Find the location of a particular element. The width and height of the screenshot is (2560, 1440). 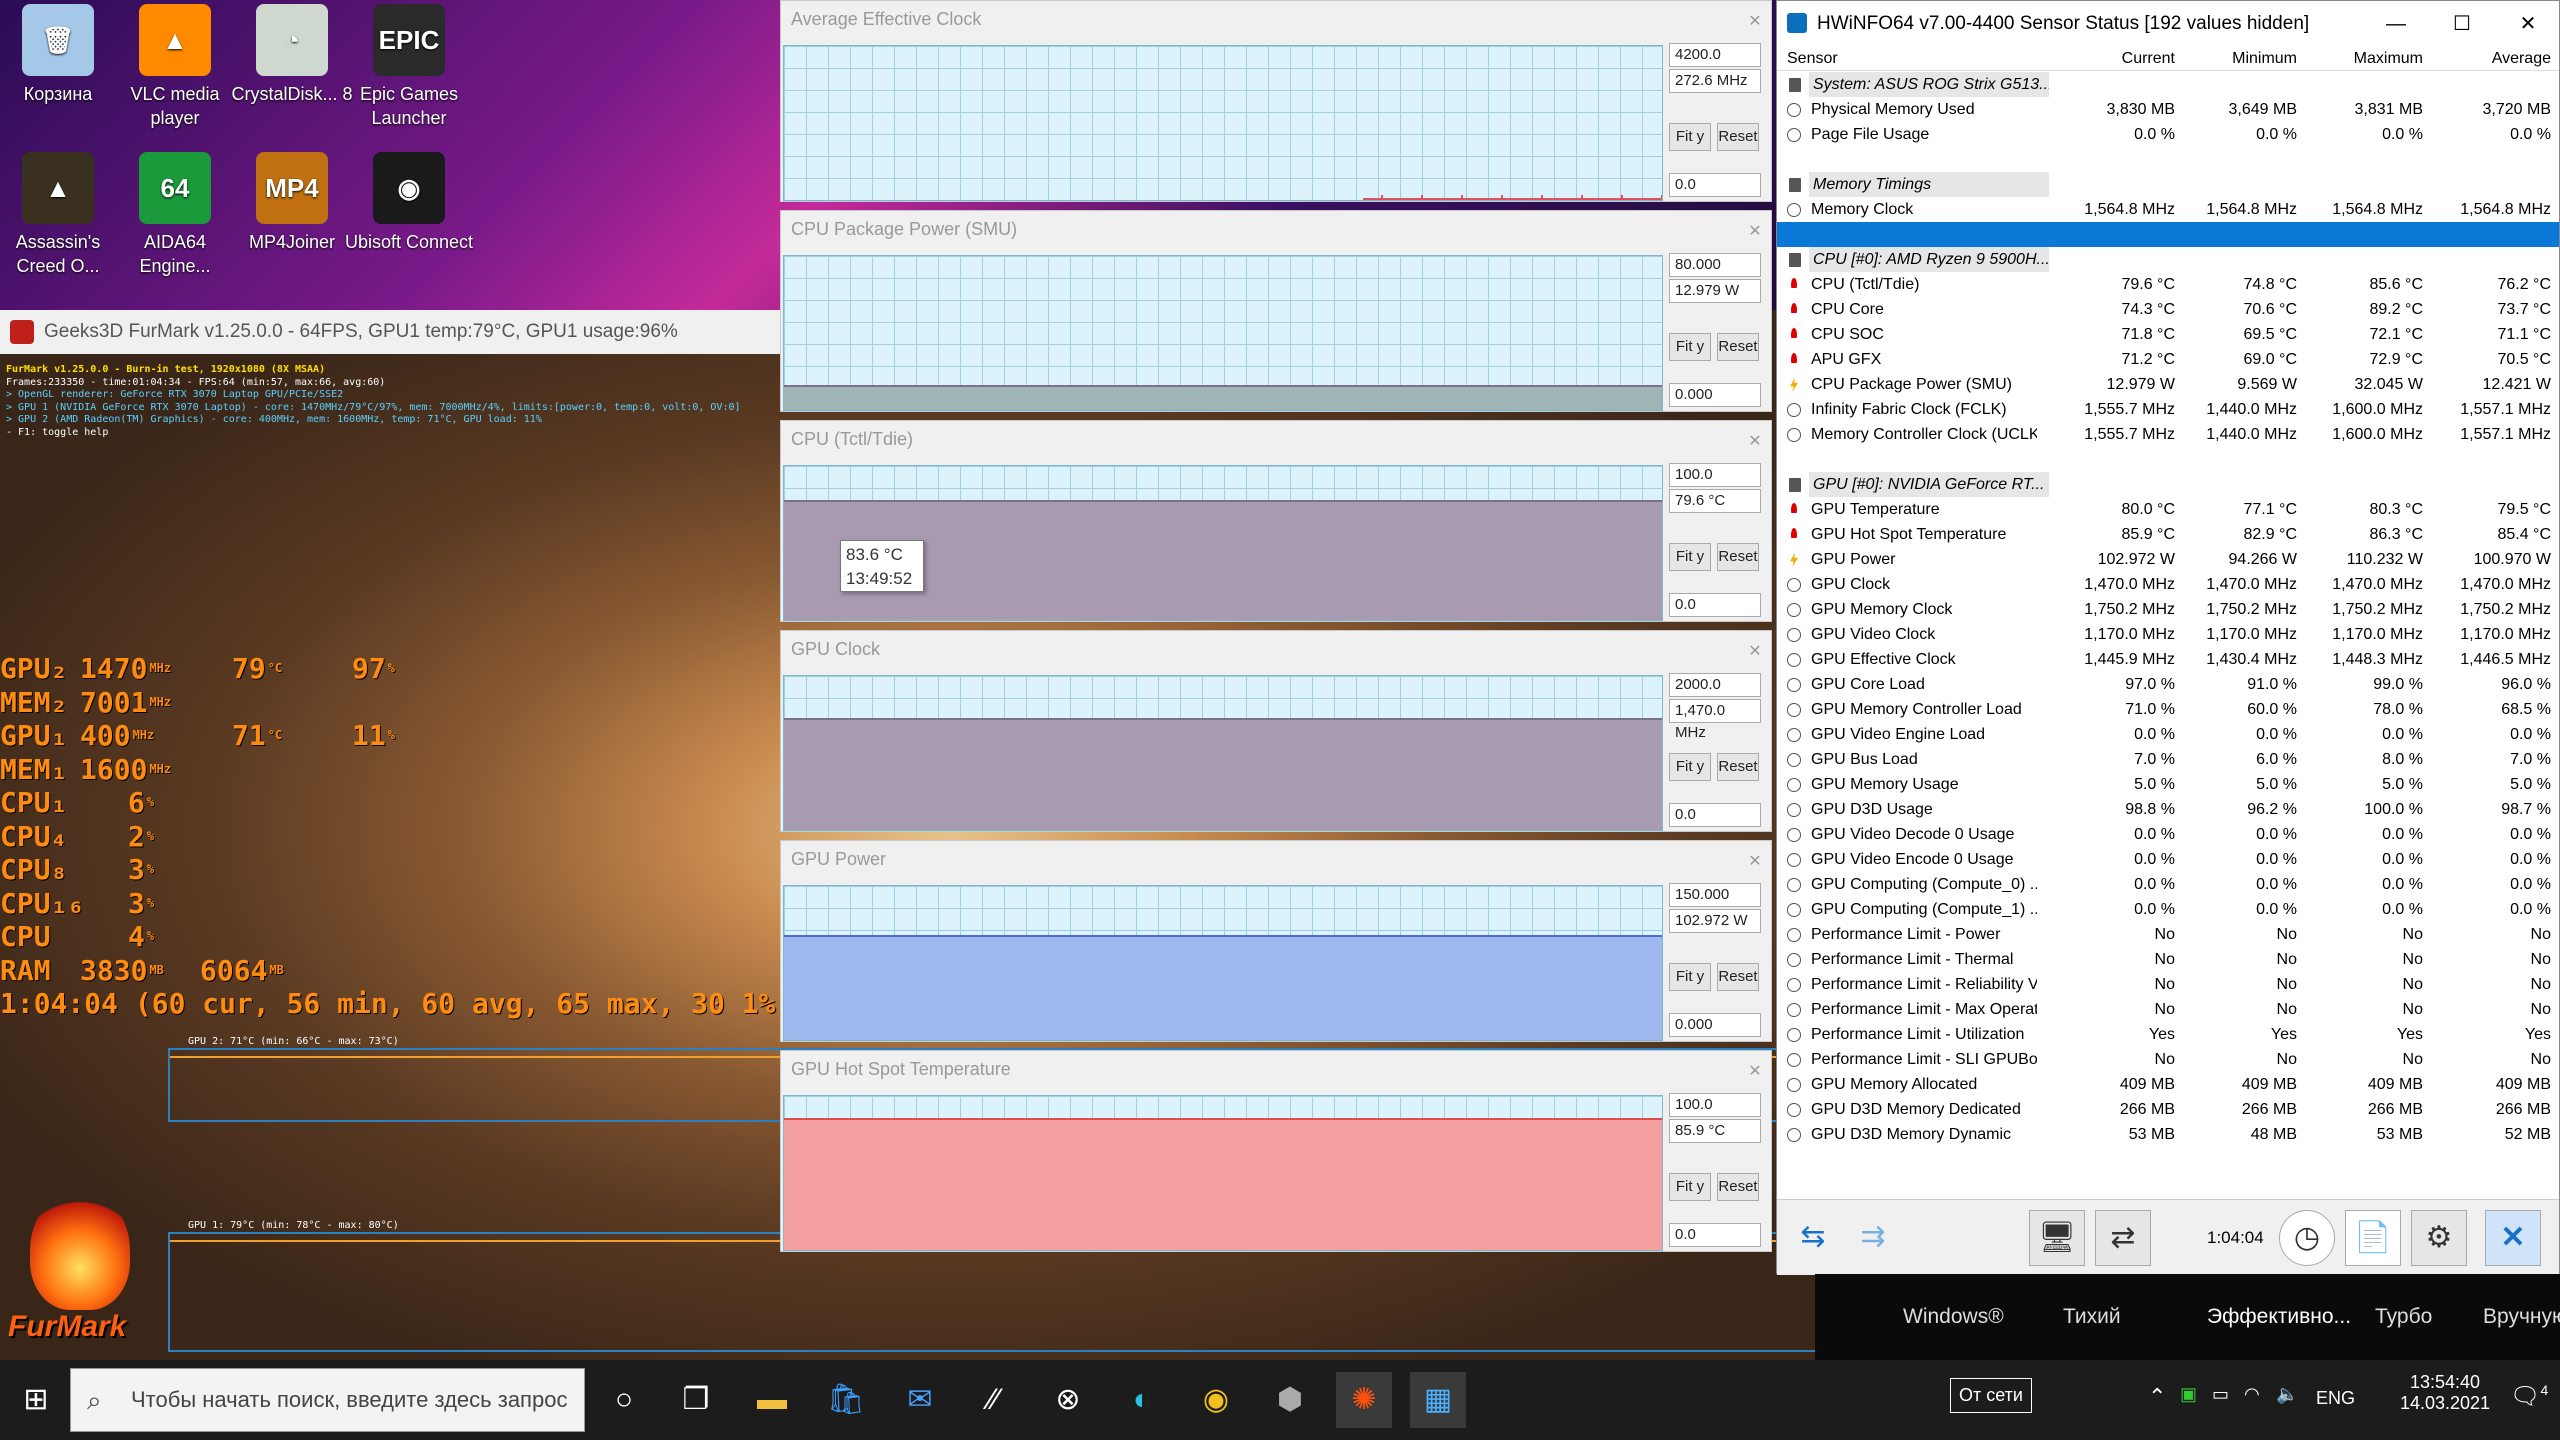

cortana-icon: ○ is located at coordinates (624, 1400).